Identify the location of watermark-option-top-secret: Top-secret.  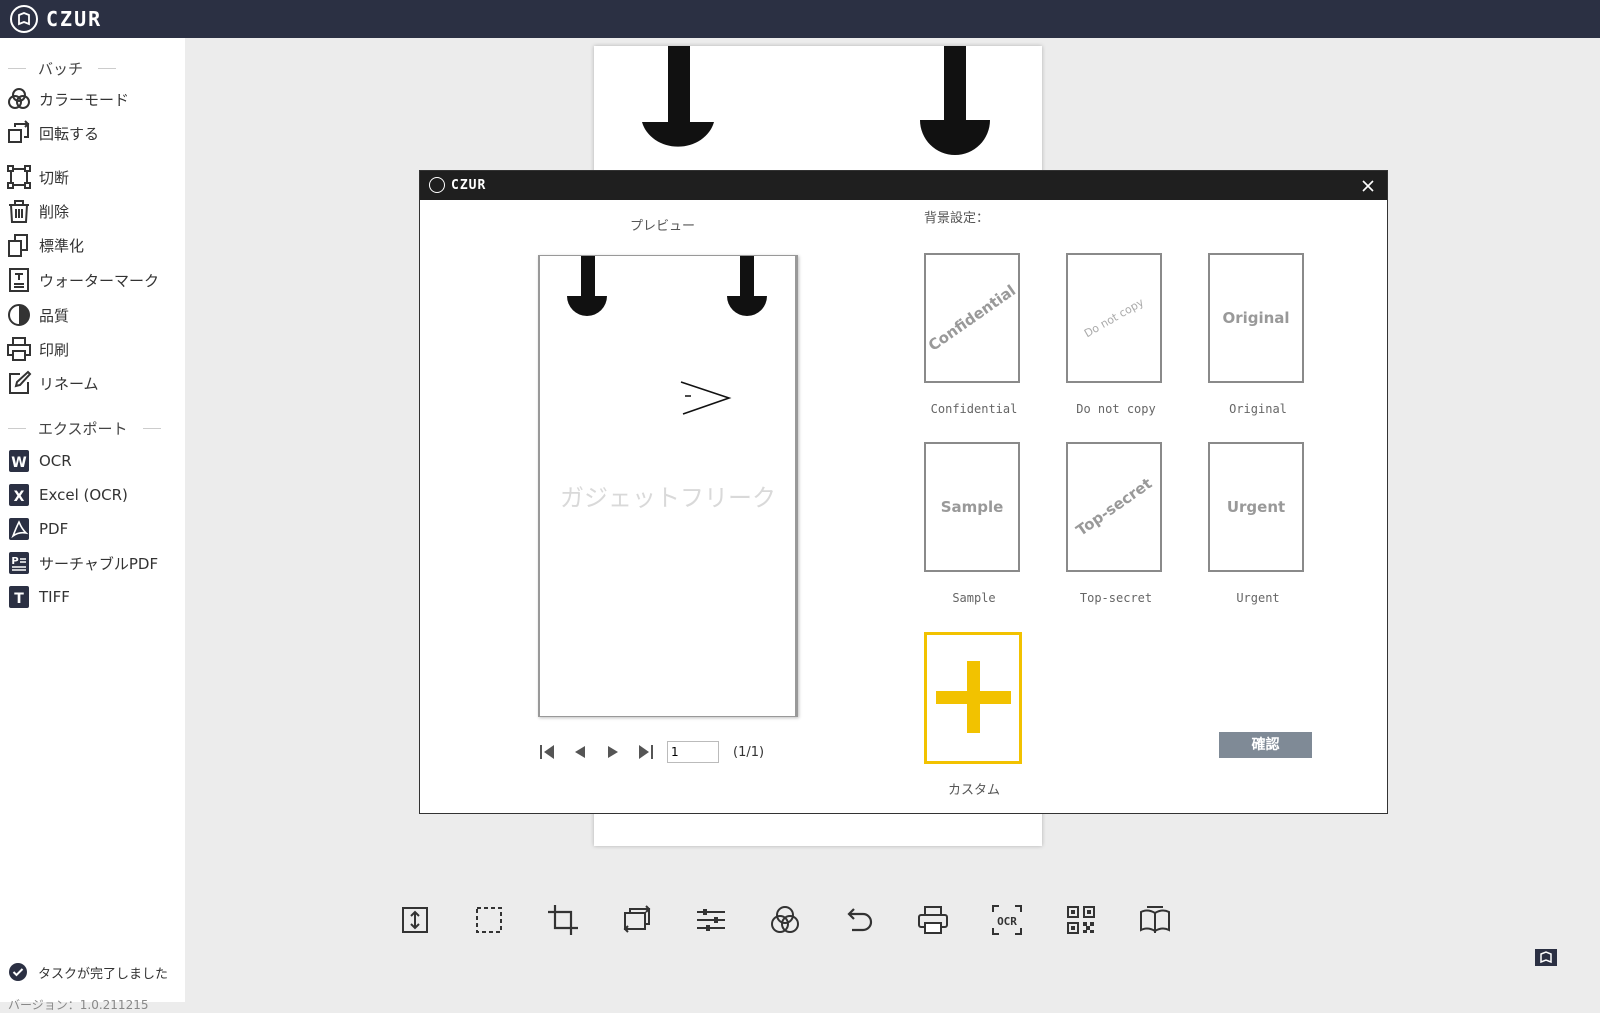
(1114, 507).